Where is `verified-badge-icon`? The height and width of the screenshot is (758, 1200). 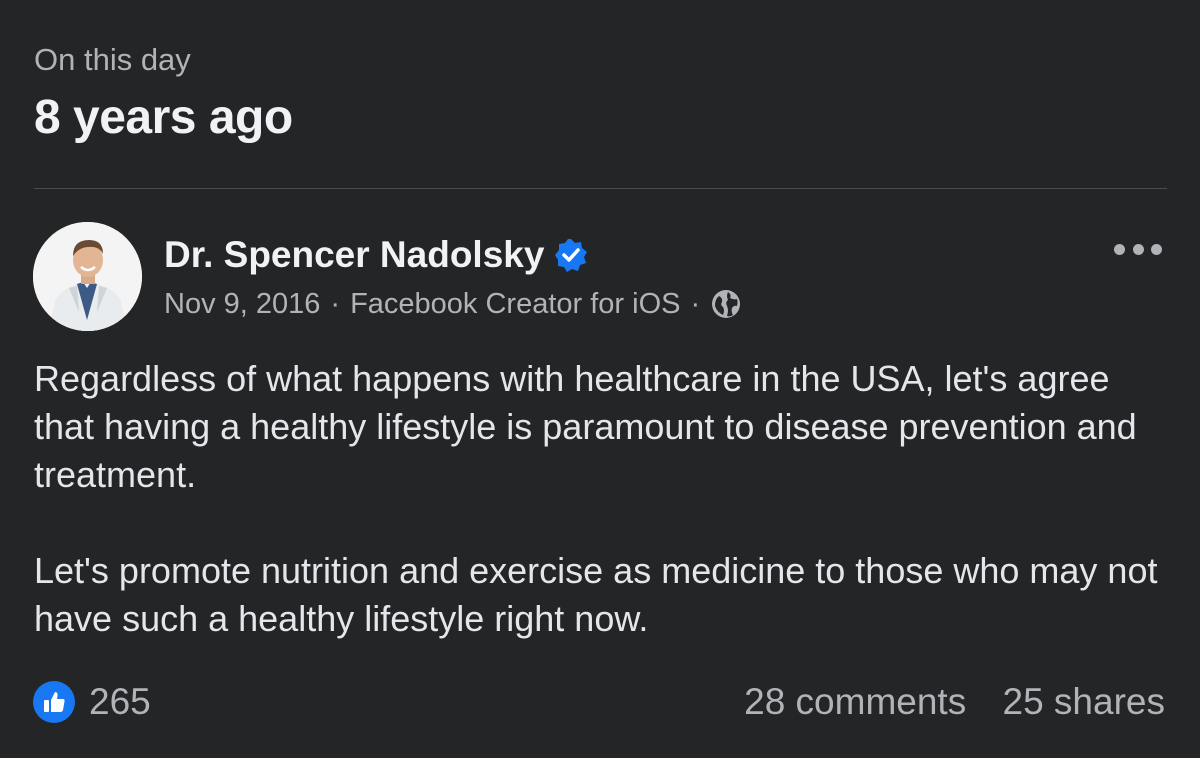 verified-badge-icon is located at coordinates (571, 255).